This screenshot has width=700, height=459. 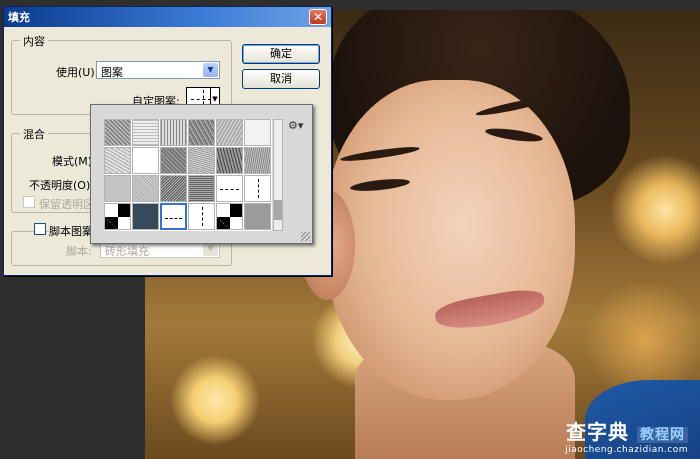 What do you see at coordinates (201, 99) in the screenshot?
I see `swatch-dash` at bounding box center [201, 99].